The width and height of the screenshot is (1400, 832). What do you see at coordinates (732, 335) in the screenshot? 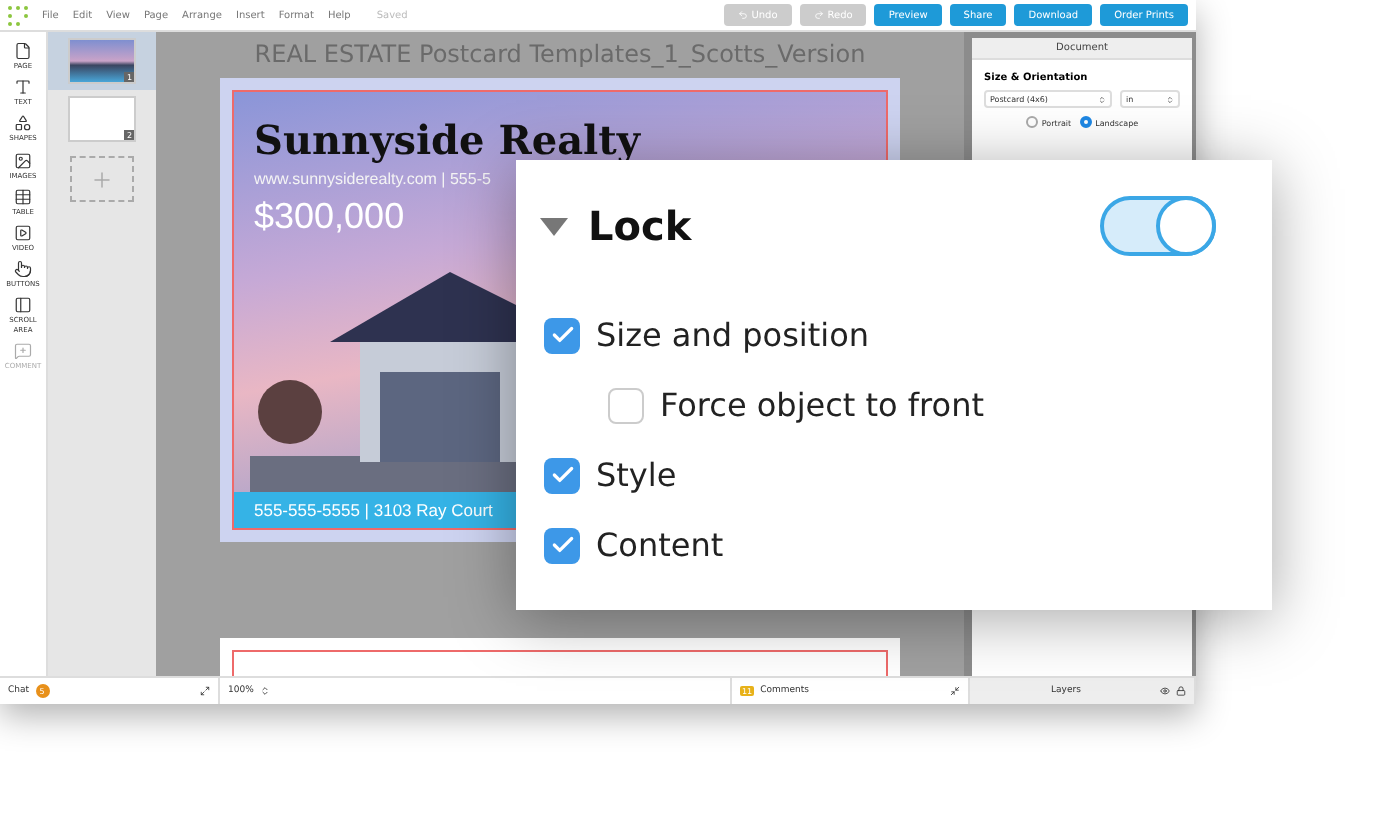
I see `checkbox-label: Size and position` at bounding box center [732, 335].